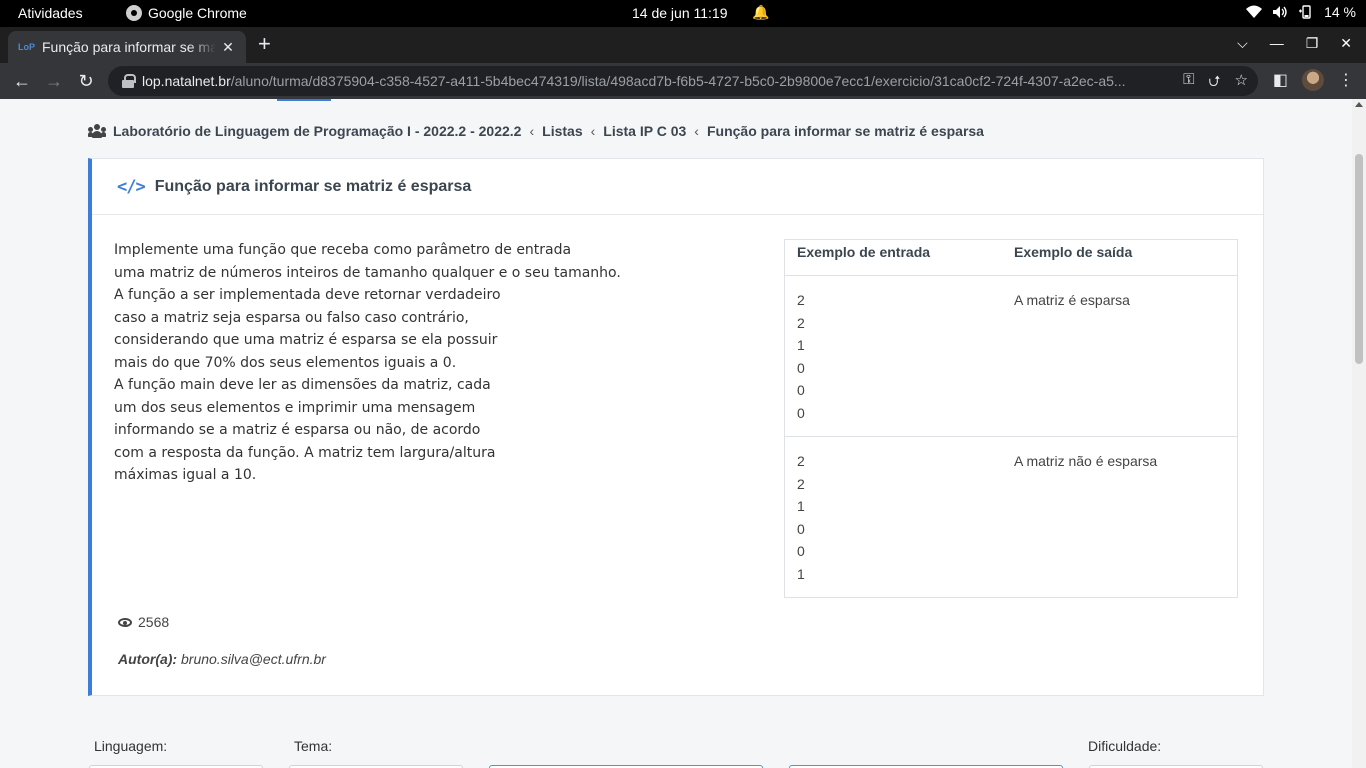  I want to click on author-label: Autor(a):, so click(148, 659).